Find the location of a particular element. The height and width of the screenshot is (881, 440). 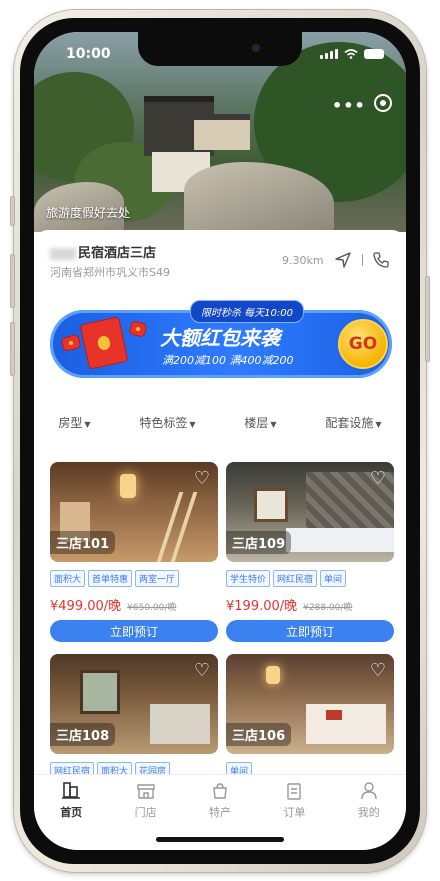

miniprogram-close-icon is located at coordinates (383, 103).